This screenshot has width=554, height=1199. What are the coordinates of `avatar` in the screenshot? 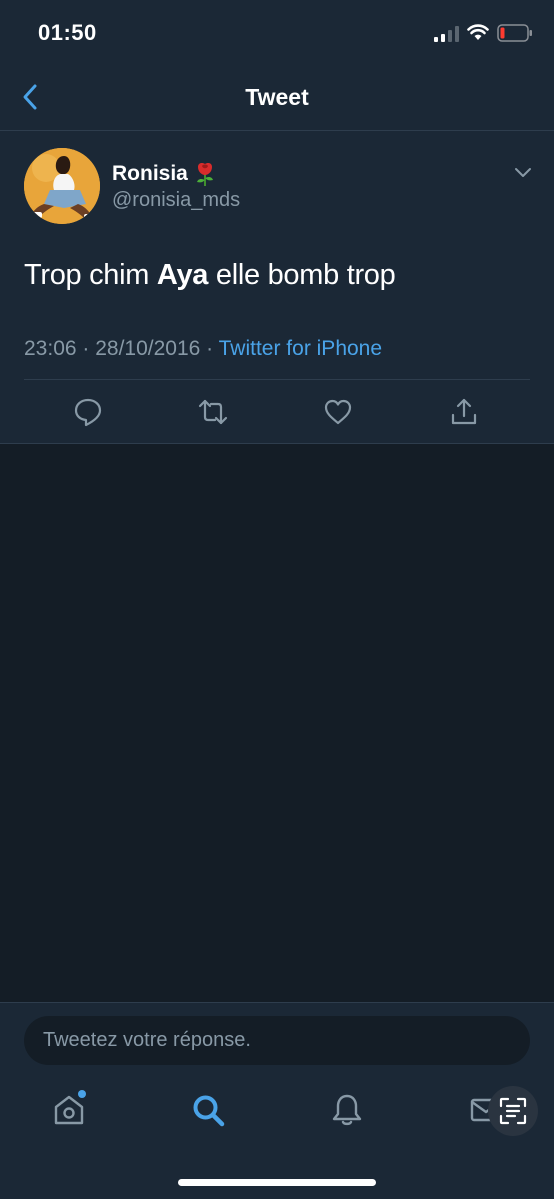 It's located at (62, 186).